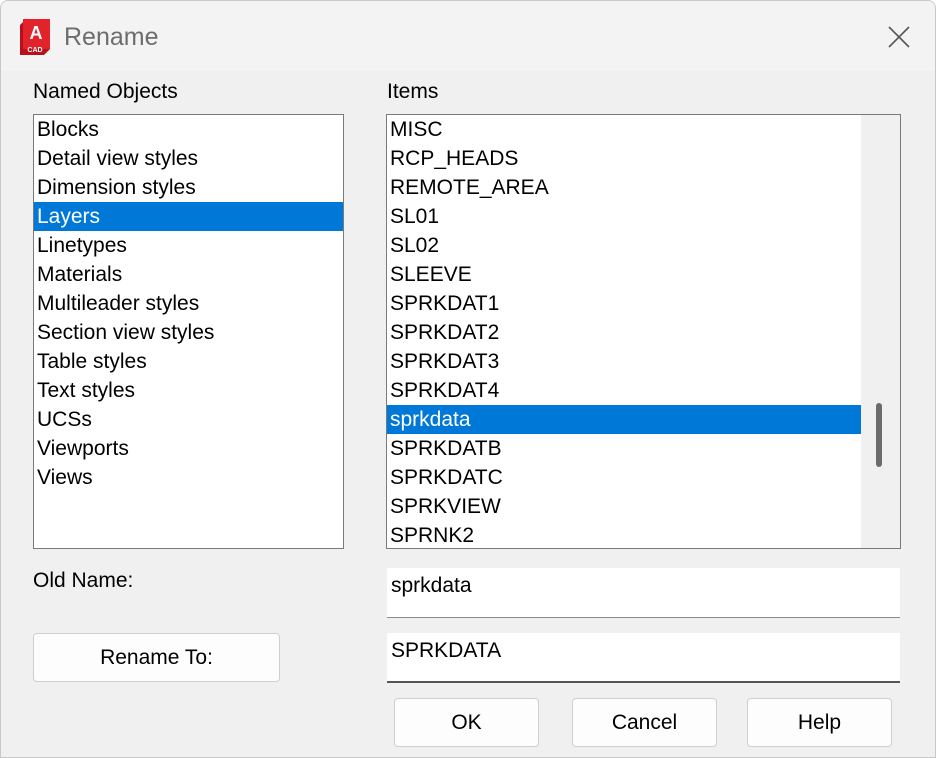  I want to click on list-item: sprkdata, so click(624, 419).